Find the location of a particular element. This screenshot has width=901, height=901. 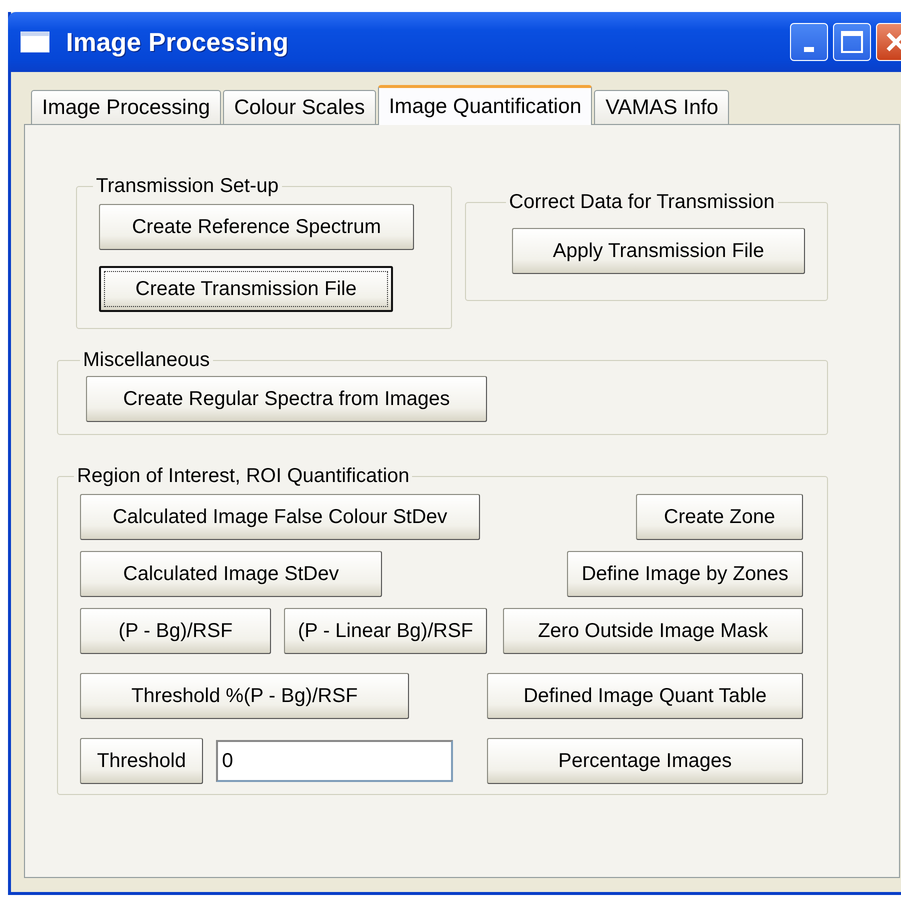

action-button: Zero Outside Image Mask is located at coordinates (653, 631).